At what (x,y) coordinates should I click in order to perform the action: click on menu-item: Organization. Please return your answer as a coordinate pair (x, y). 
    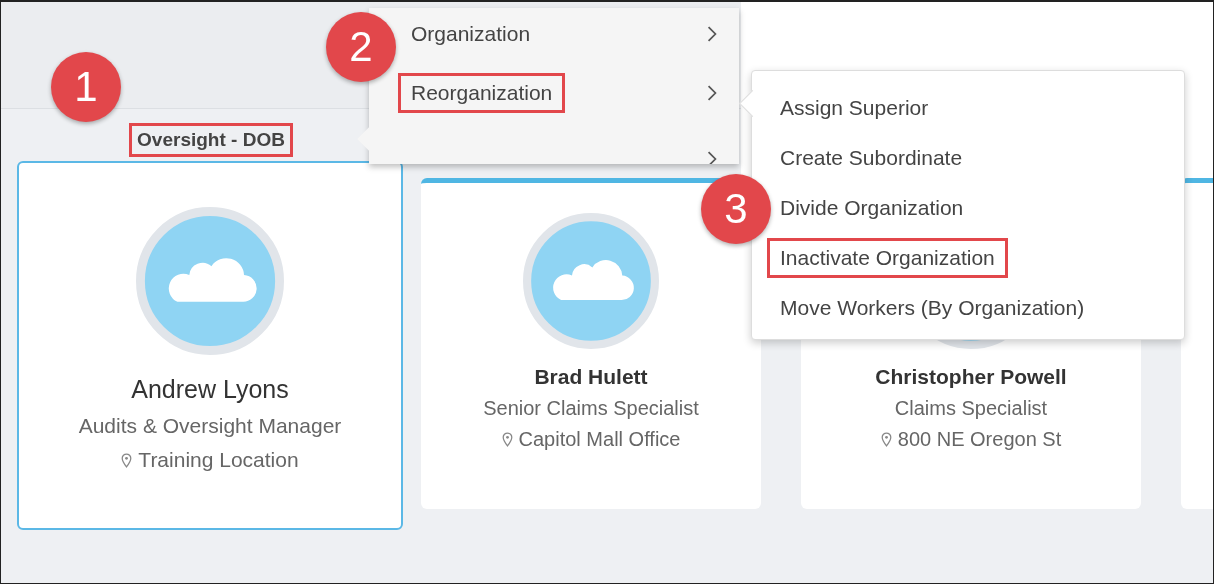
    Looking at the image, I should click on (568, 34).